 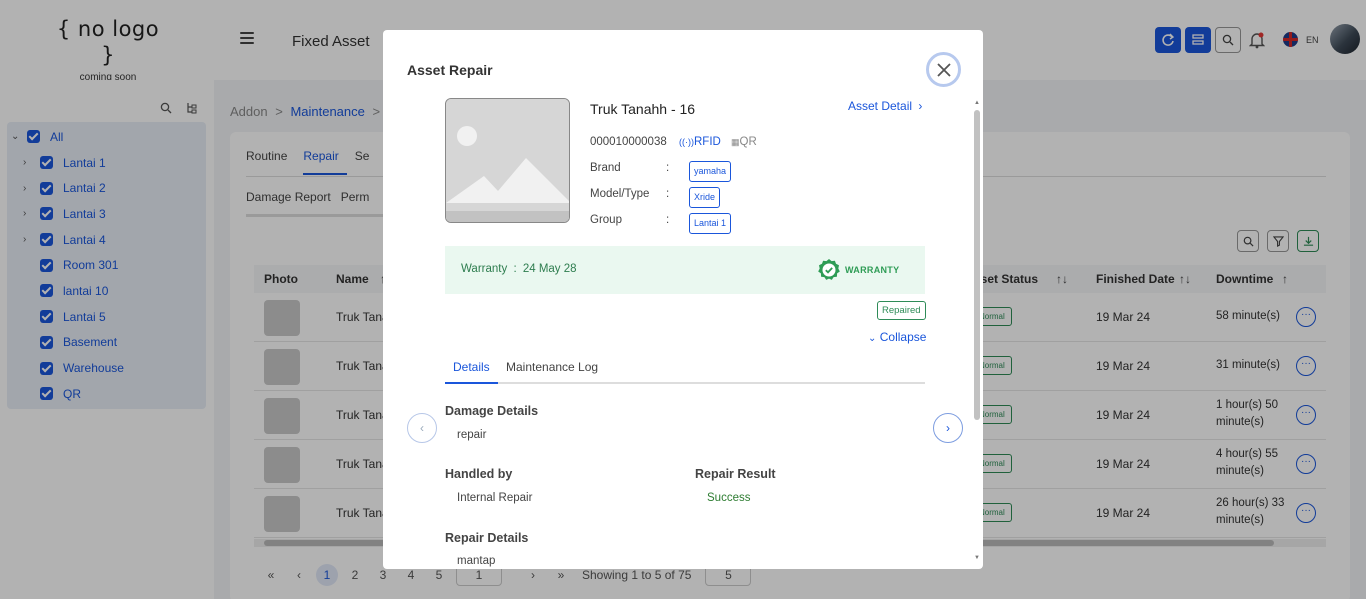 What do you see at coordinates (515, 269) in the screenshot?
I see `warranty-colon: :` at bounding box center [515, 269].